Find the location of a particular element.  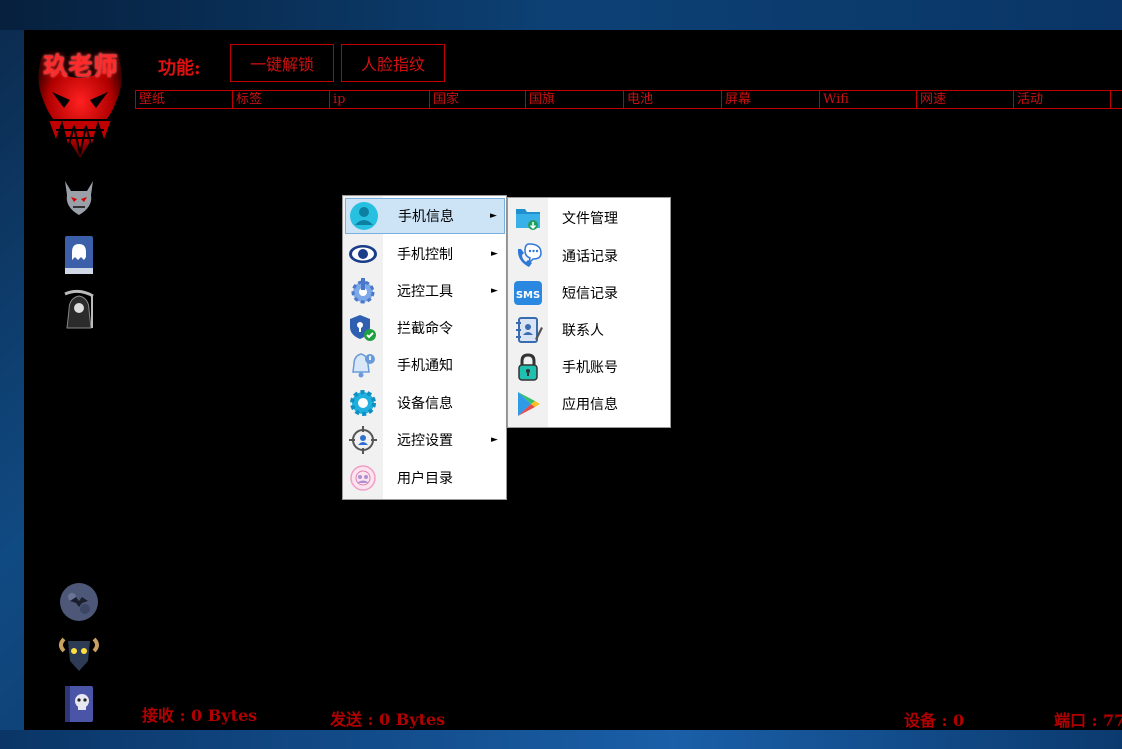

receive-bytes-status: 接收 : 0 Bytes is located at coordinates (200, 715).